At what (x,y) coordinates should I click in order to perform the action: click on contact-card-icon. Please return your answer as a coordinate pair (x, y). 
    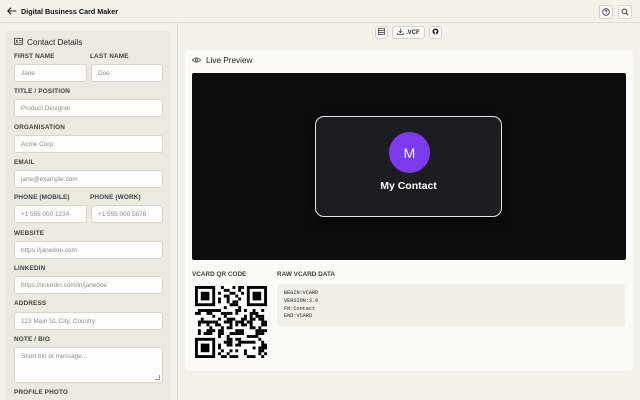
    Looking at the image, I should click on (18, 42).